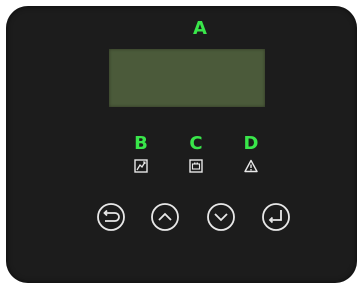 Image resolution: width=363 pixels, height=287 pixels. What do you see at coordinates (200, 28) in the screenshot?
I see `label-a: A` at bounding box center [200, 28].